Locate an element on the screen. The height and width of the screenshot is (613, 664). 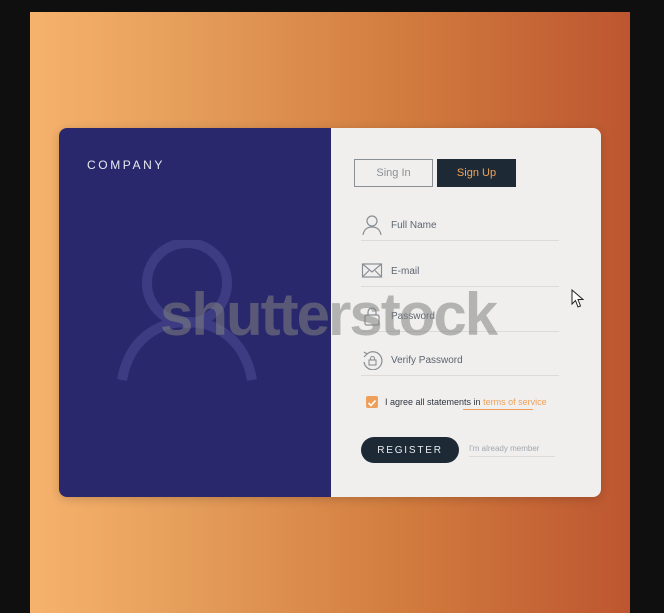
agree-checkbox is located at coordinates (372, 402).